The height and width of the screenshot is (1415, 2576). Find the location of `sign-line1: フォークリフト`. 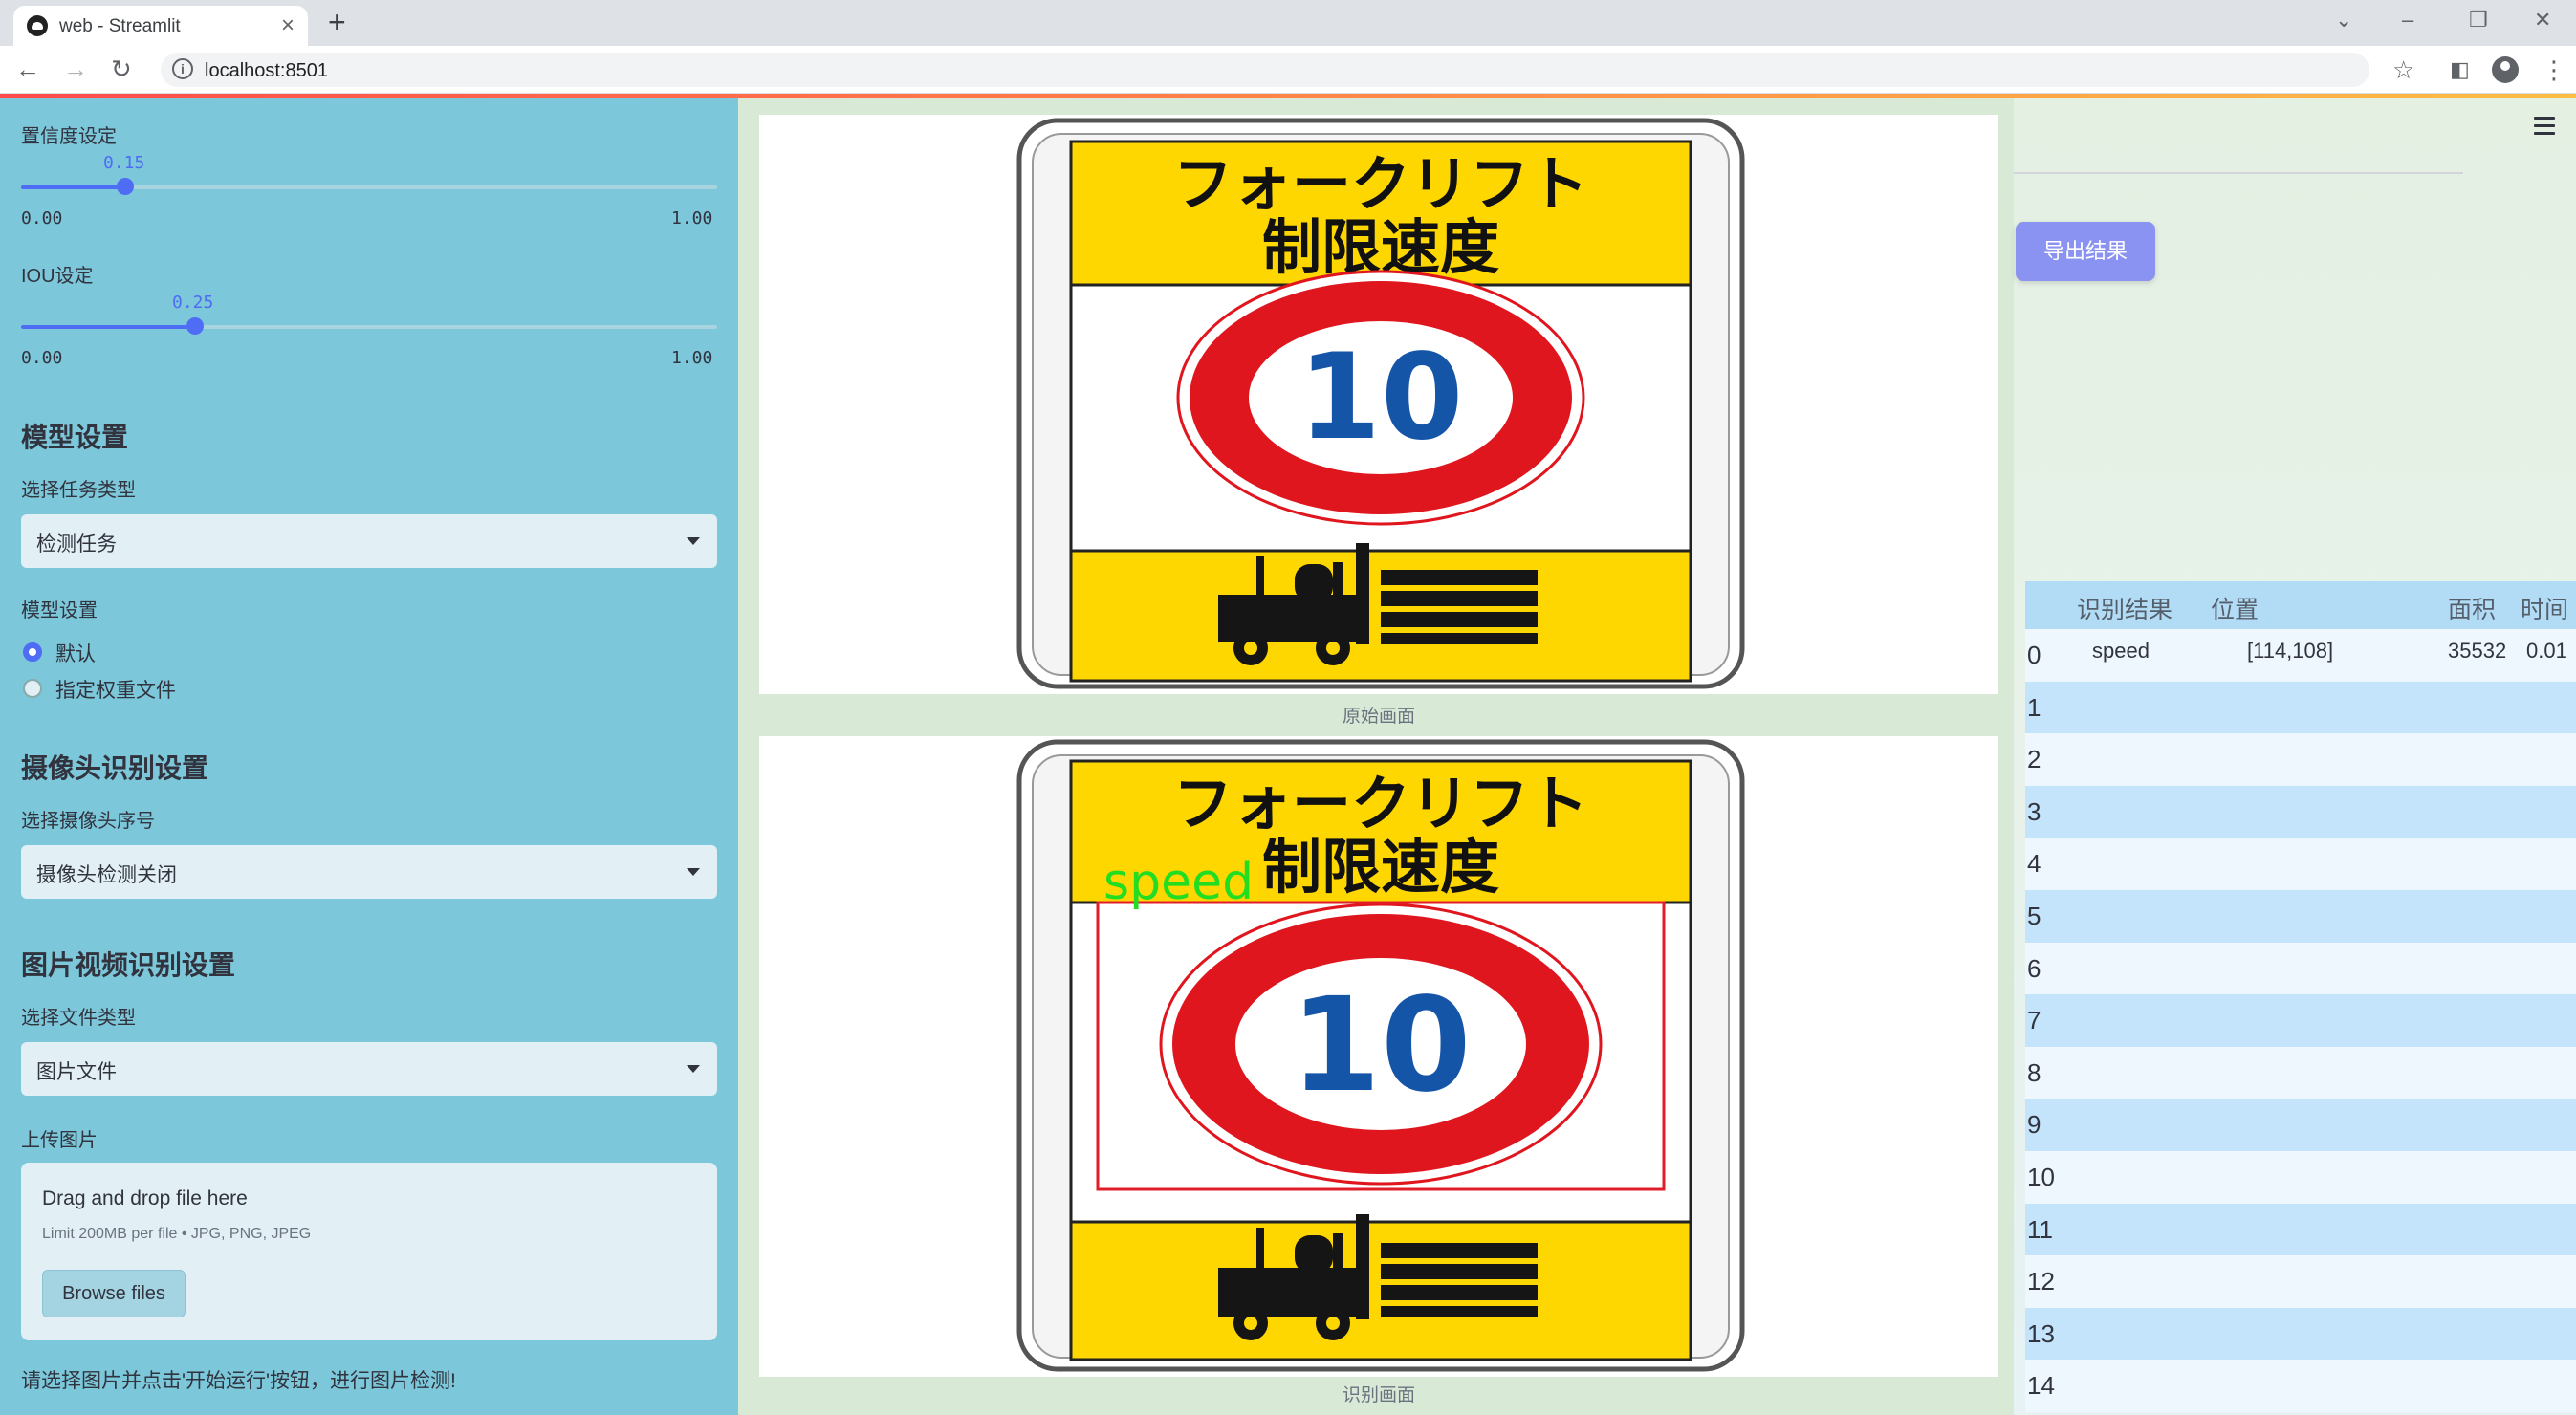

sign-line1: フォークリフト is located at coordinates (1380, 184).